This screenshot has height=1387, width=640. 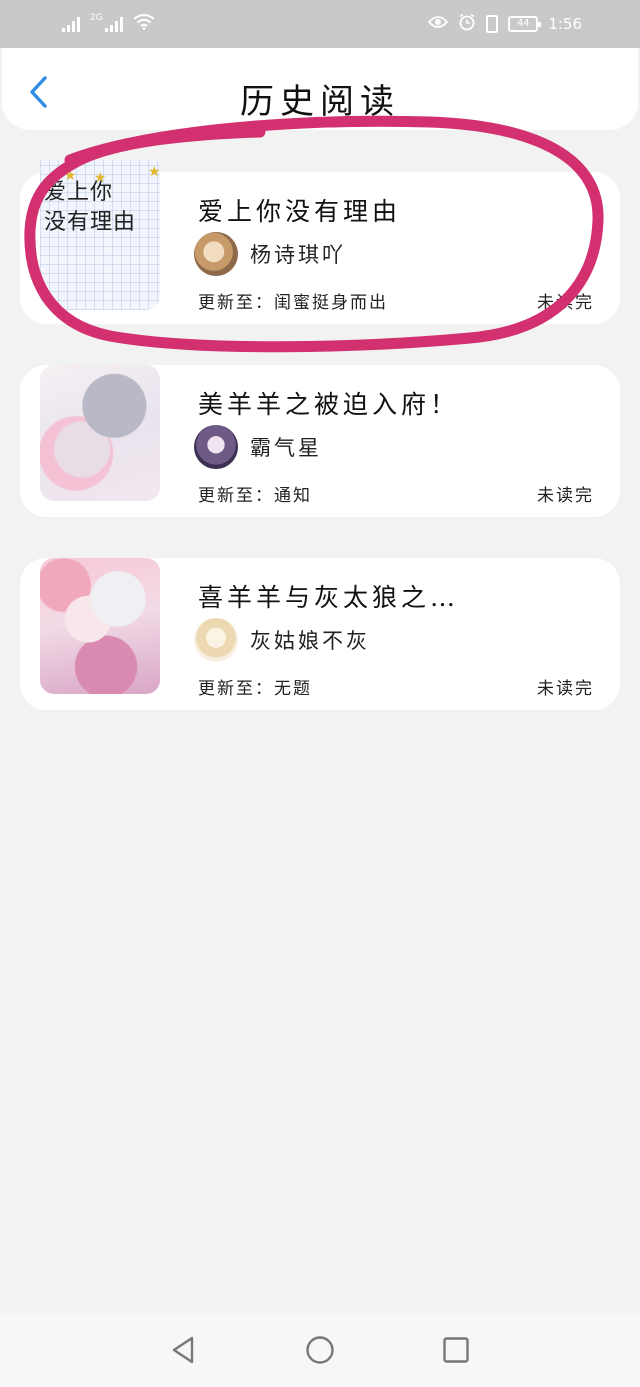 I want to click on network-type: 2G, so click(x=96, y=18).